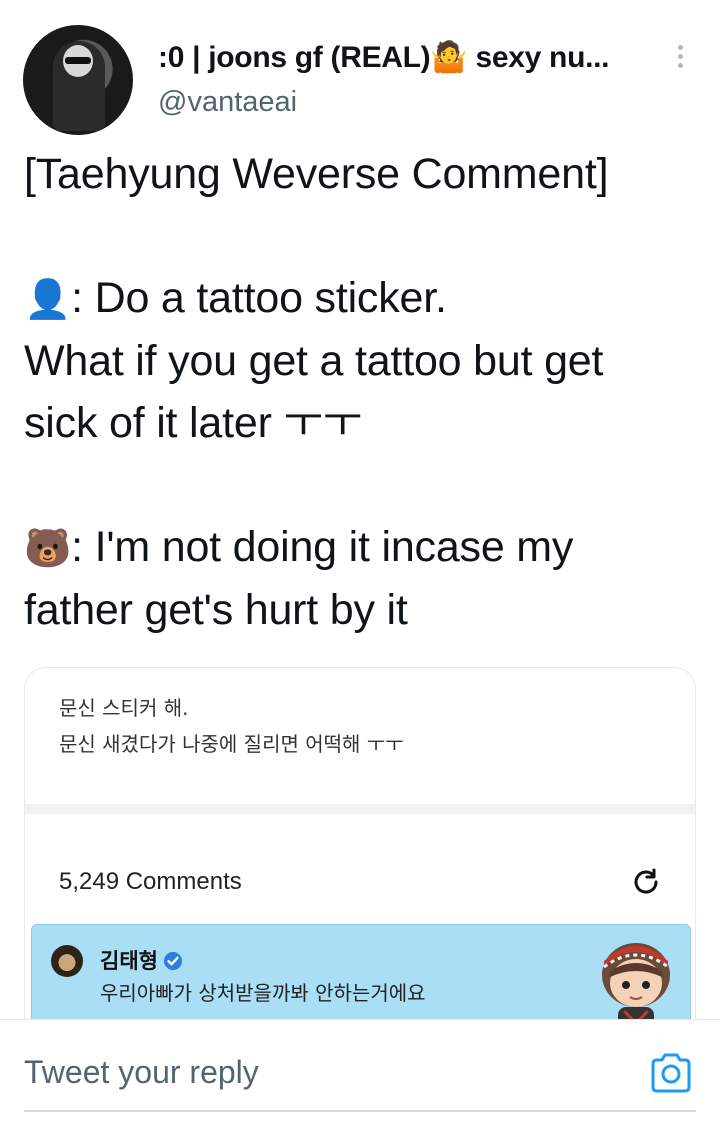  What do you see at coordinates (361, 976) in the screenshot?
I see `artist-comment: 김태형 우리아빠가 상처받을까봐 안하는거에요` at bounding box center [361, 976].